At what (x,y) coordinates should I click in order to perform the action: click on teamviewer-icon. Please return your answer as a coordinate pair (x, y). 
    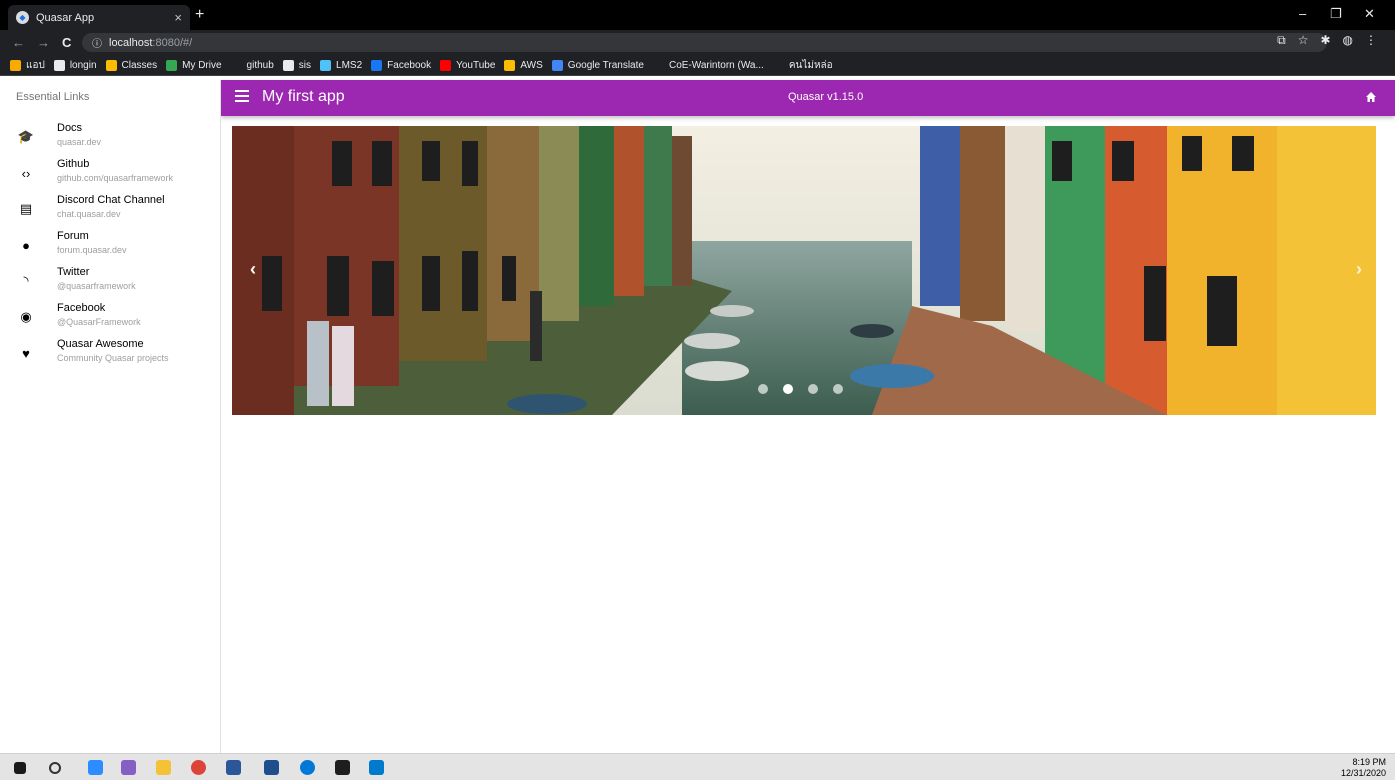
    Looking at the image, I should click on (307, 767).